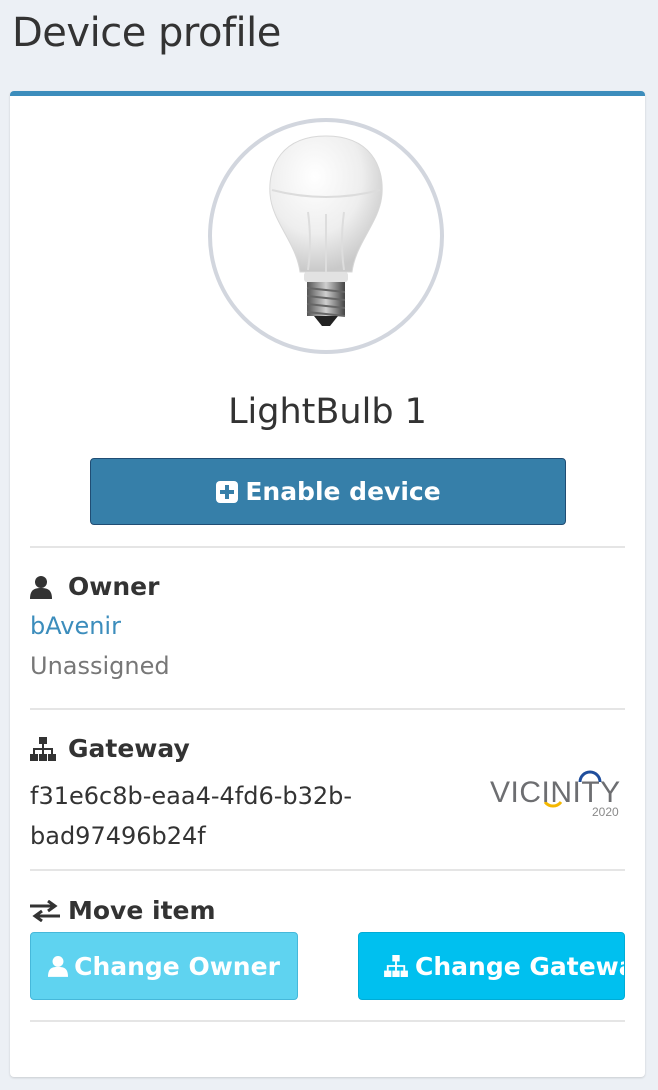 This screenshot has height=1090, width=658. Describe the element at coordinates (114, 586) in the screenshot. I see `owner-label: Owner` at that location.